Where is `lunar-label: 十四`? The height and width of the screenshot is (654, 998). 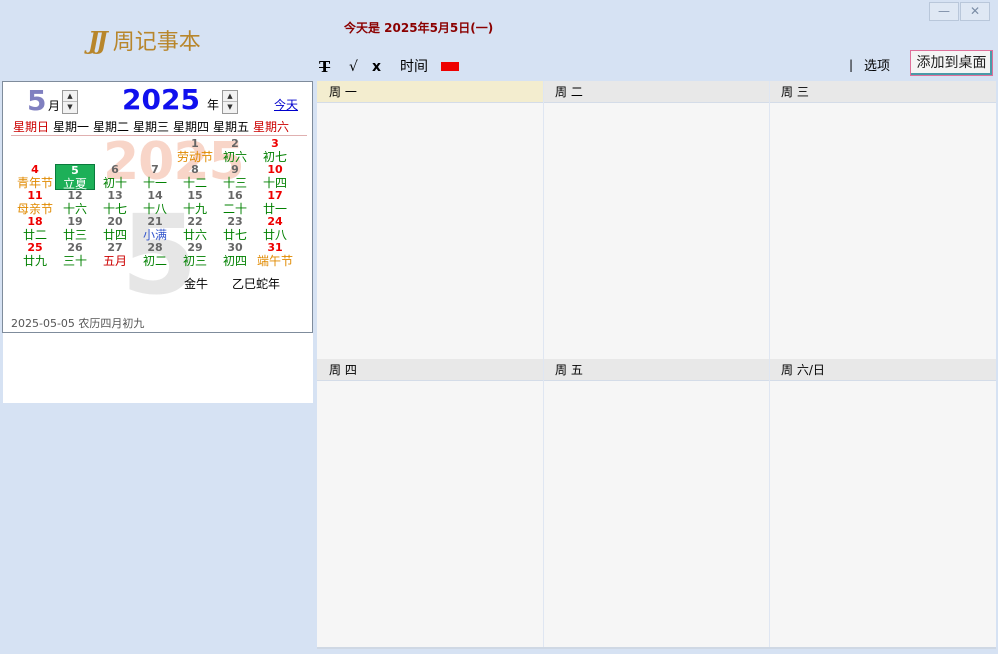
lunar-label: 十四 is located at coordinates (274, 183).